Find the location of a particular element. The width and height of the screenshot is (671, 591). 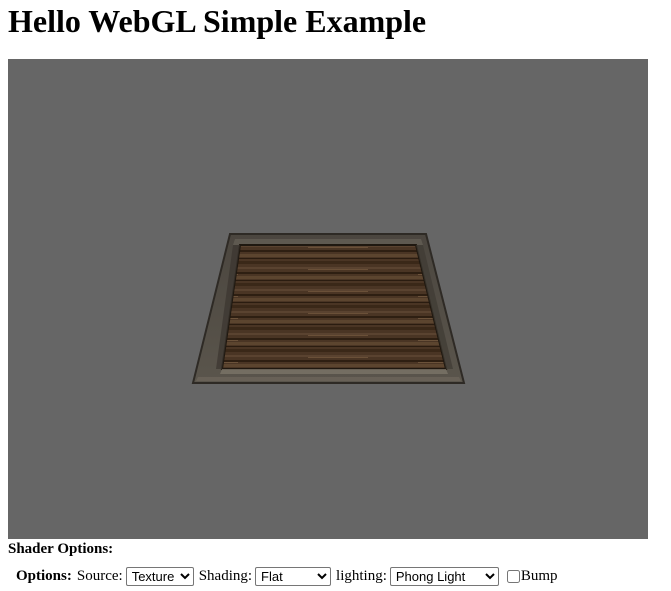

source-label: Source: is located at coordinates (99, 575).